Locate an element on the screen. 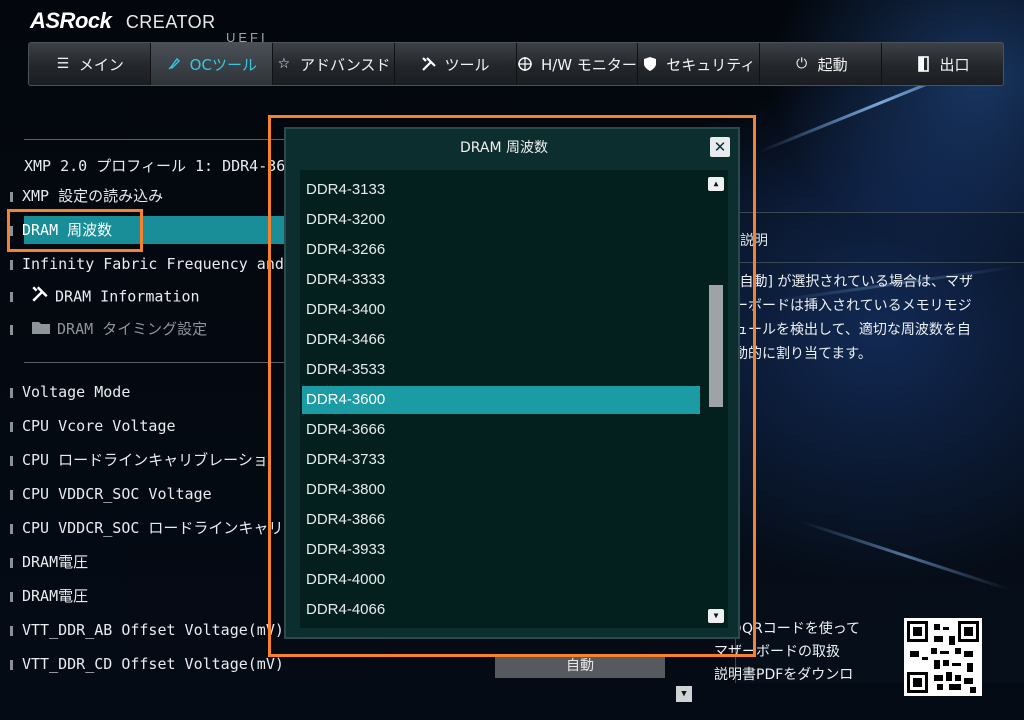 The height and width of the screenshot is (720, 1024). rocket-icon is located at coordinates (174, 64).